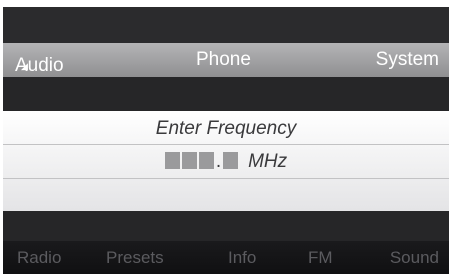 This screenshot has width=454, height=274. I want to click on main-menu-bar: Audio ◢ Phone System, so click(226, 60).